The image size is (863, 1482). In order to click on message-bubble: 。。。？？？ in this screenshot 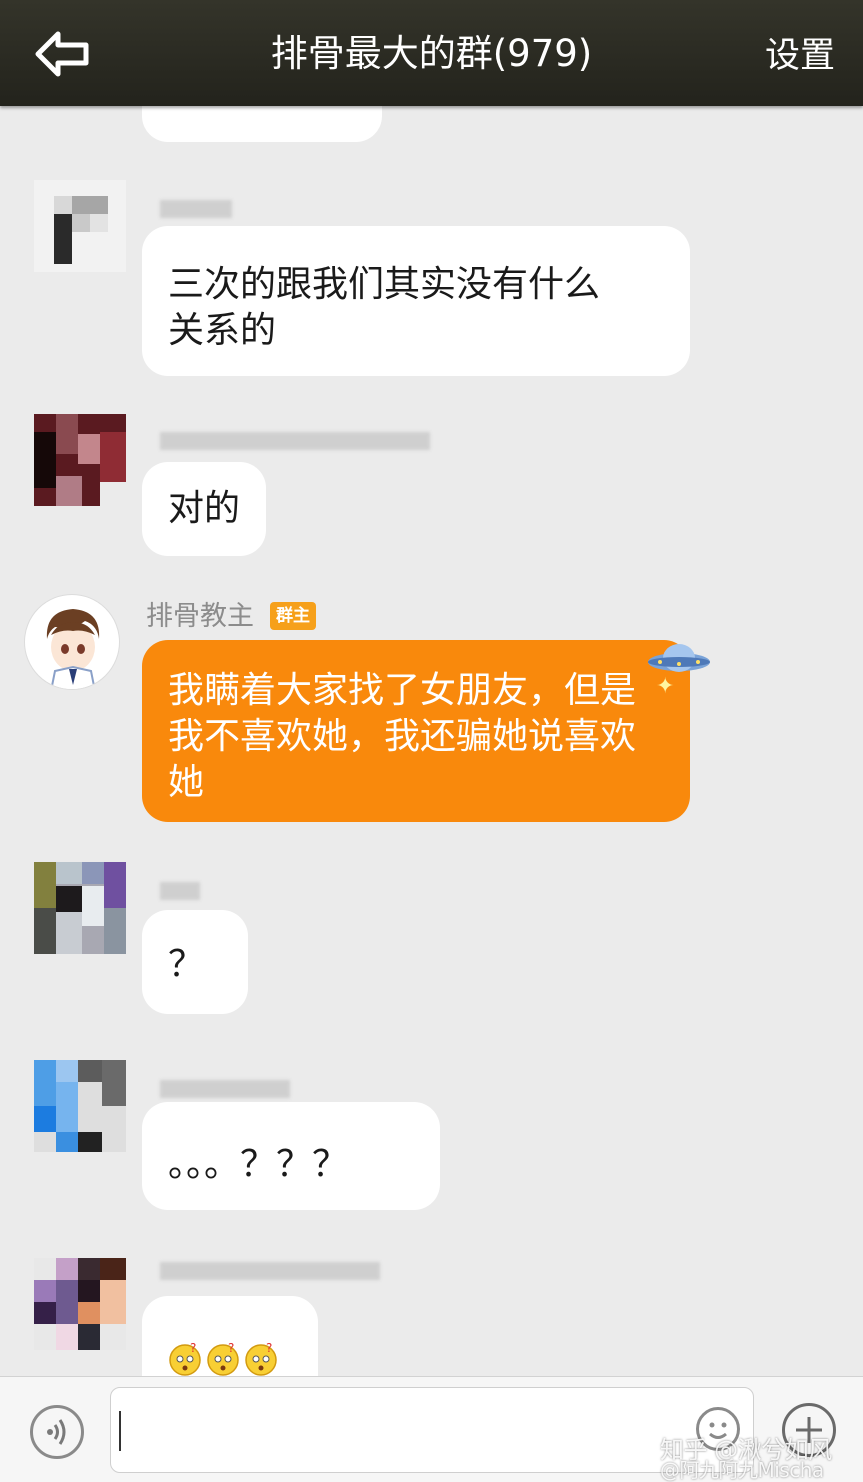, I will do `click(291, 1156)`.